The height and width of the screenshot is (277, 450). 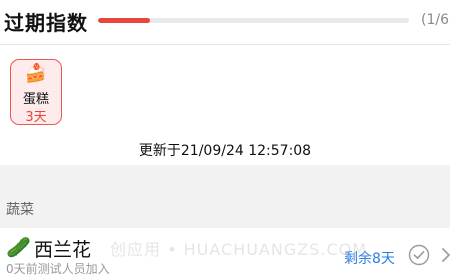 I want to click on item-subtitle: 0天前测试人员加入, so click(x=58, y=269).